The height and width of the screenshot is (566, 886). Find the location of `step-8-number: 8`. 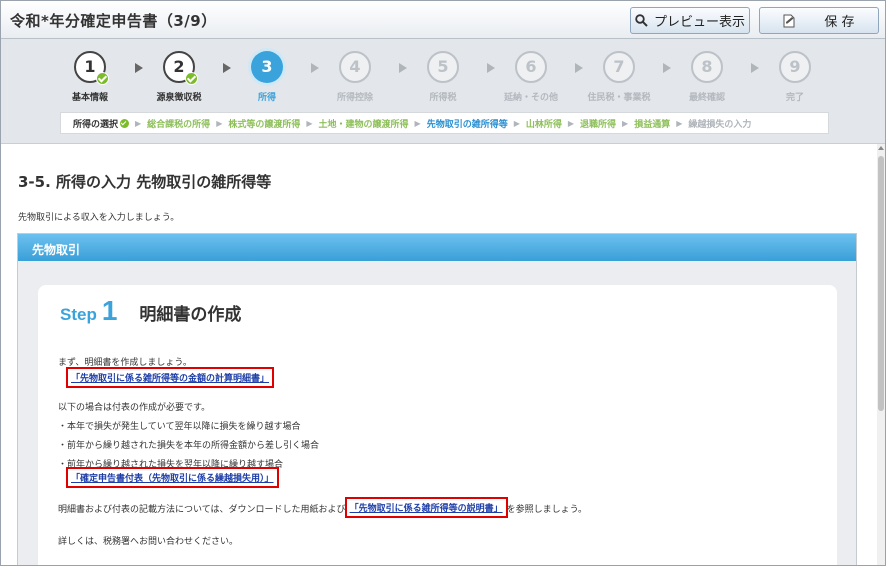

step-8-number: 8 is located at coordinates (707, 66).